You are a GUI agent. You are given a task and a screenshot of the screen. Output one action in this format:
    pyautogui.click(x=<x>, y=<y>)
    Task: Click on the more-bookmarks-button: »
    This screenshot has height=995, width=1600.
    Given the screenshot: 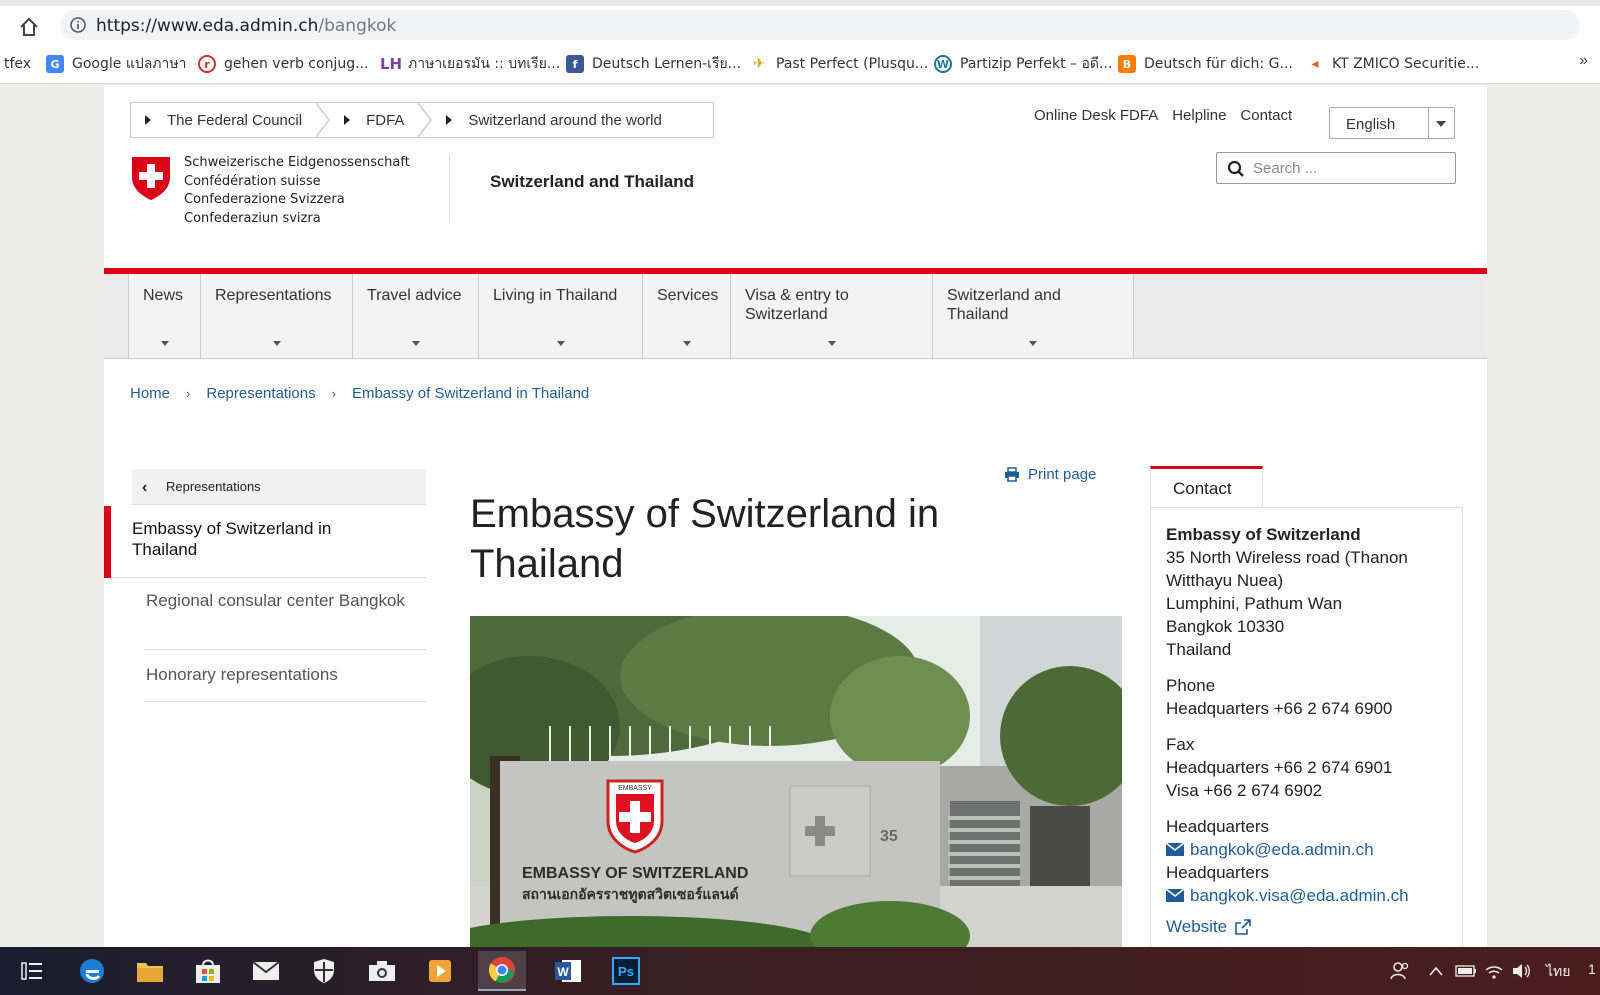 What is the action you would take?
    pyautogui.click(x=1583, y=61)
    